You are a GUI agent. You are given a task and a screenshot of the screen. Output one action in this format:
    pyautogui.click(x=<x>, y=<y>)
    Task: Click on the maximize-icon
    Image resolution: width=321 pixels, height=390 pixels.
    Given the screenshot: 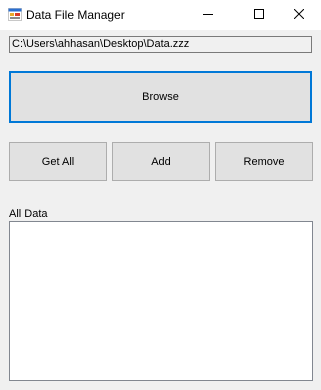 What is the action you would take?
    pyautogui.click(x=258, y=15)
    